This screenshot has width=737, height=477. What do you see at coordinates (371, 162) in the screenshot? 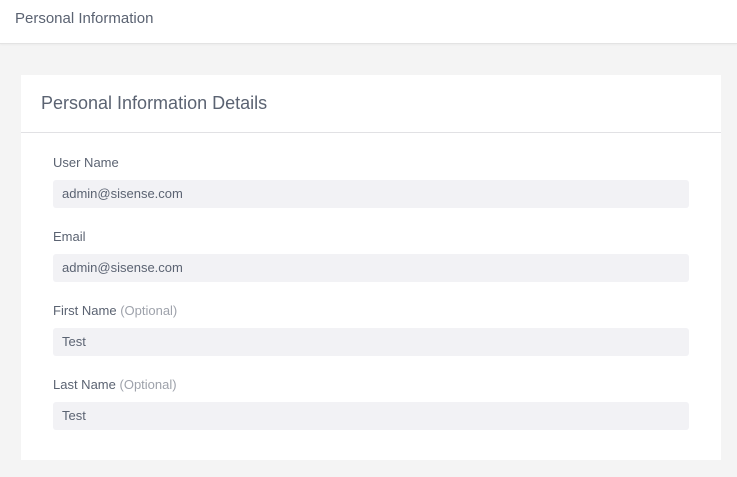
I see `user-name-label: User Name` at bounding box center [371, 162].